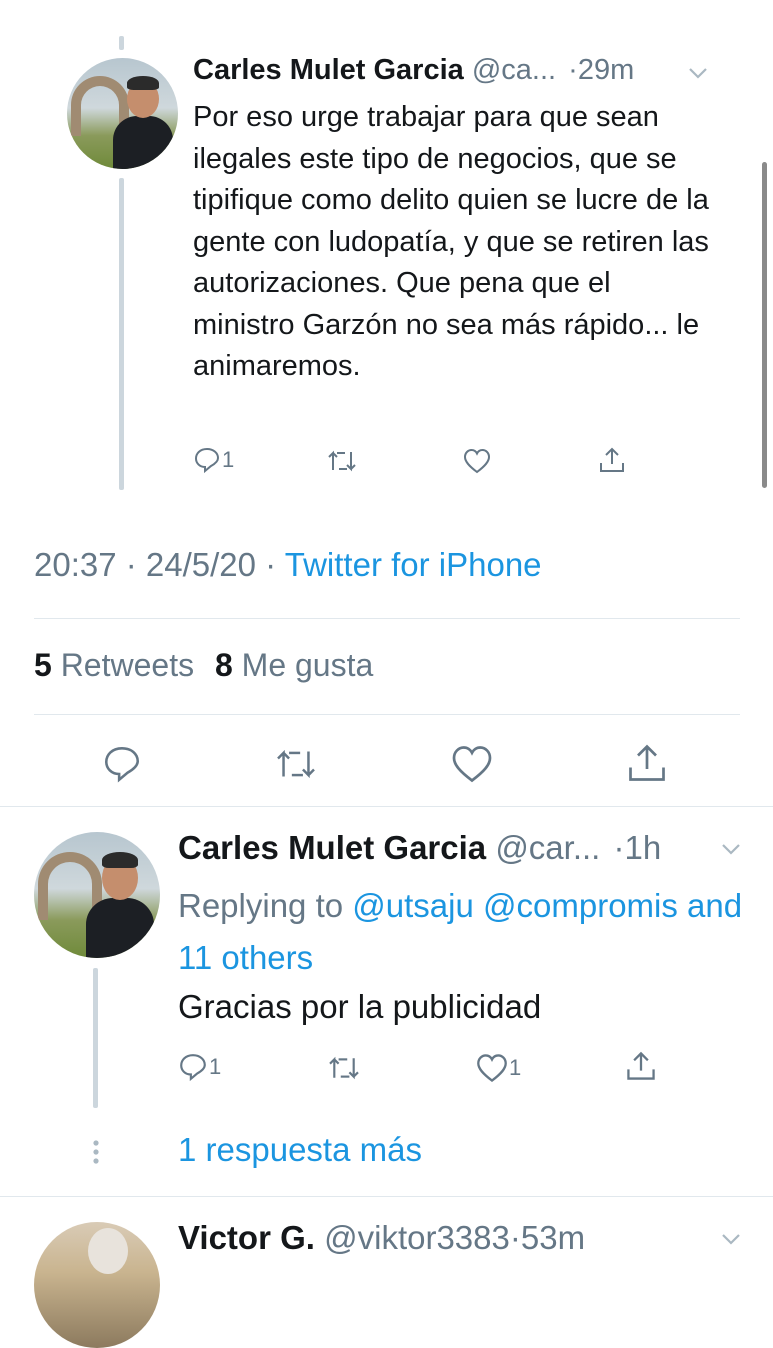  Describe the element at coordinates (246, 1237) in the screenshot. I see `author-name: Victor G.` at that location.